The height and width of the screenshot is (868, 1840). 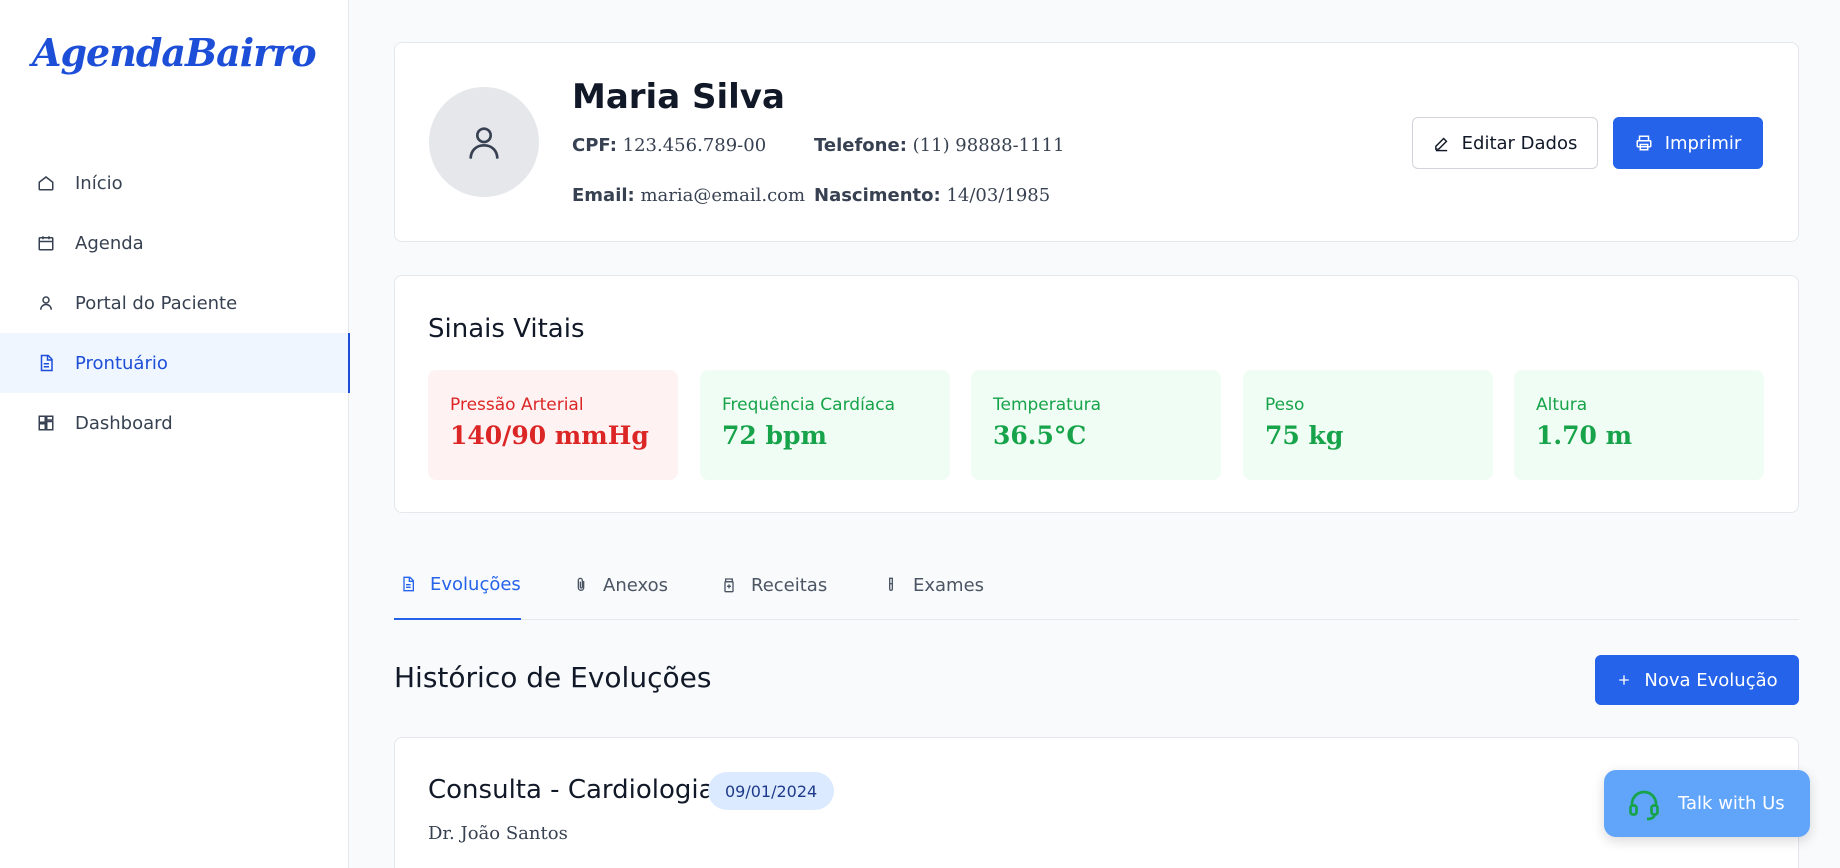 What do you see at coordinates (475, 584) in the screenshot?
I see `tab-label: Evoluções` at bounding box center [475, 584].